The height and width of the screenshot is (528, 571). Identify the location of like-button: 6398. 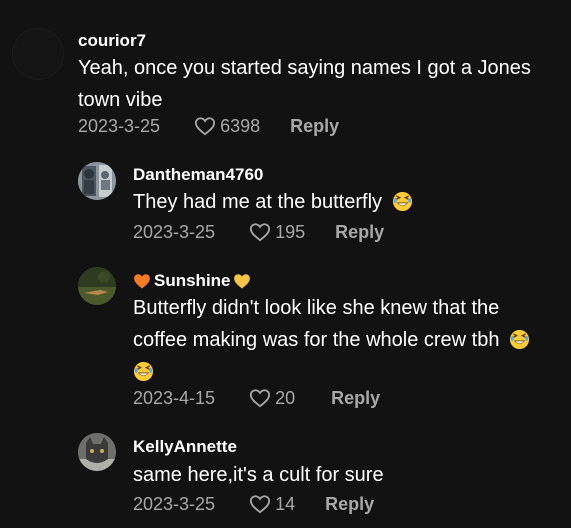
(227, 126).